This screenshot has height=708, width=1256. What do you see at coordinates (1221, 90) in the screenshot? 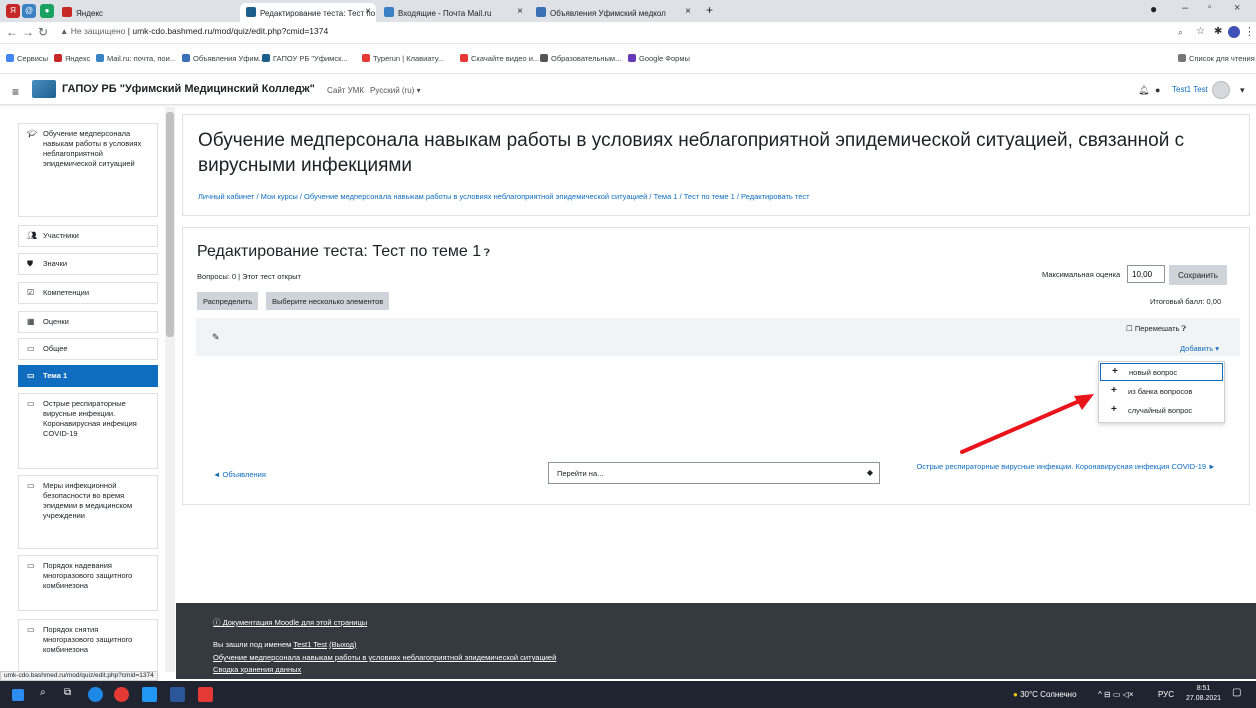
I see `avatar` at bounding box center [1221, 90].